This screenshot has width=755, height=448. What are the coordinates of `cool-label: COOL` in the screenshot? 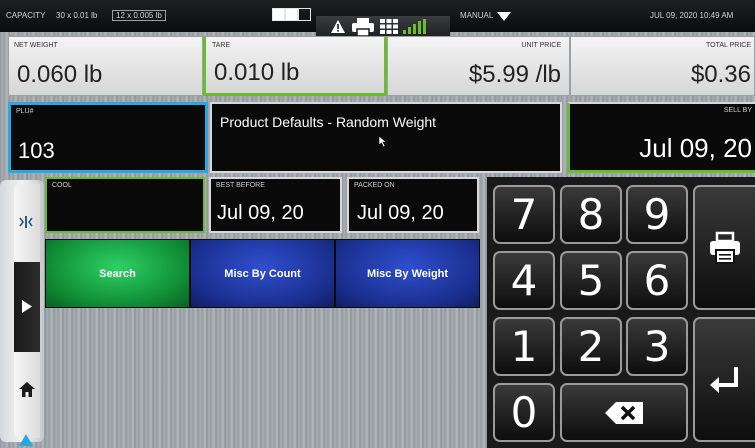 It's located at (62, 185).